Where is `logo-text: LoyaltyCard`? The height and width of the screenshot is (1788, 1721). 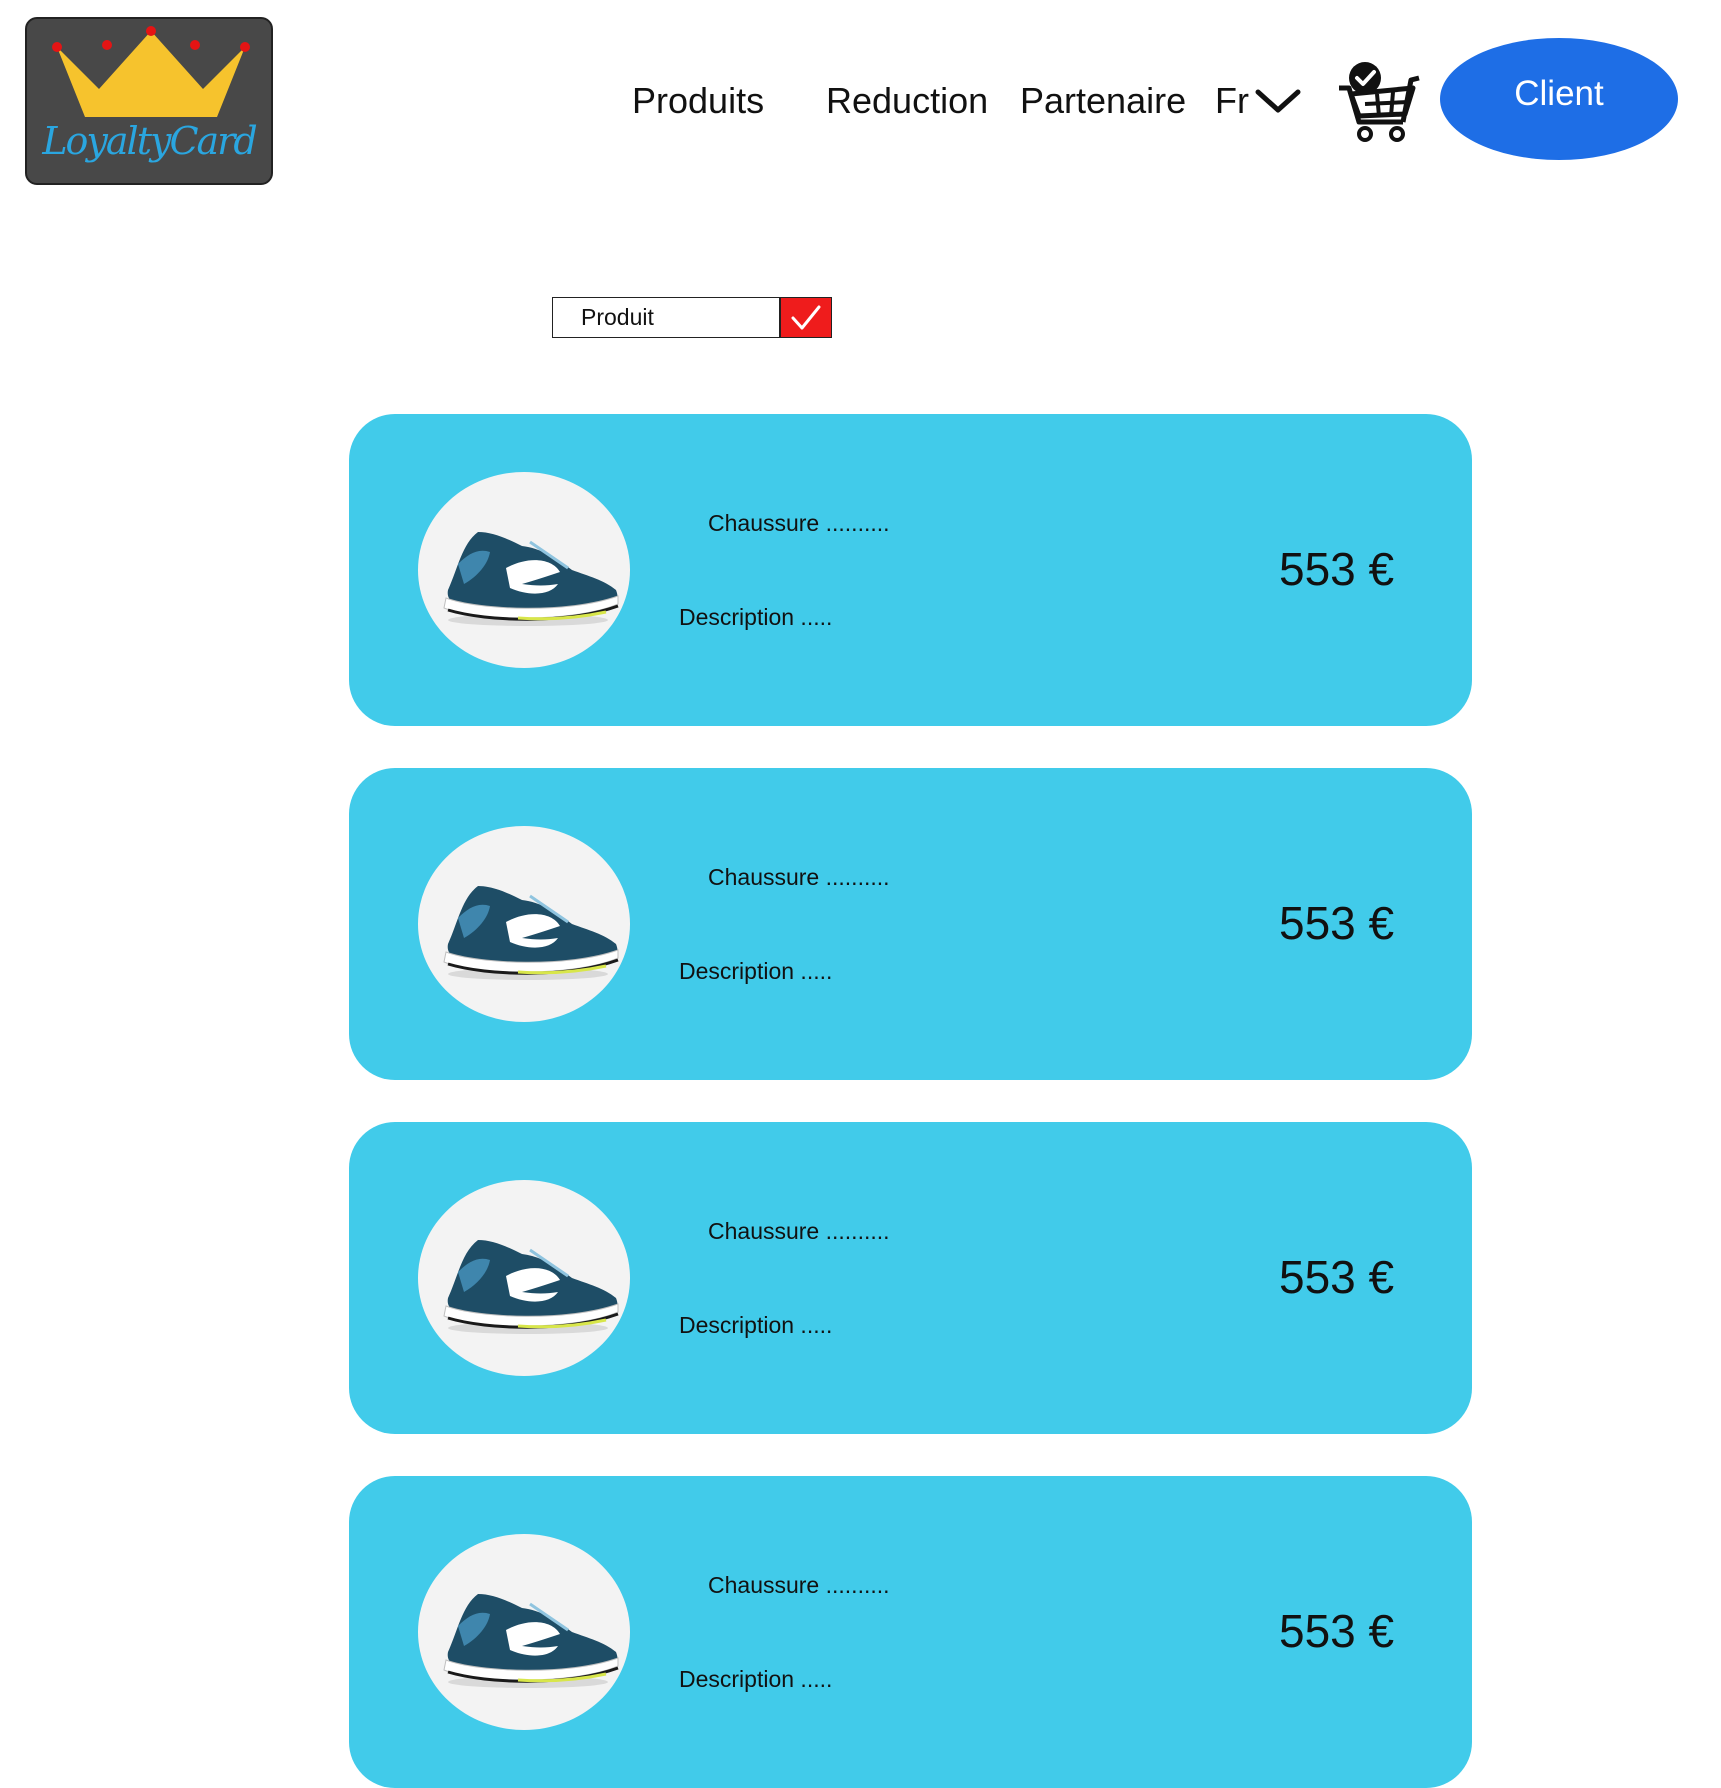
logo-text: LoyaltyCard is located at coordinates (149, 141).